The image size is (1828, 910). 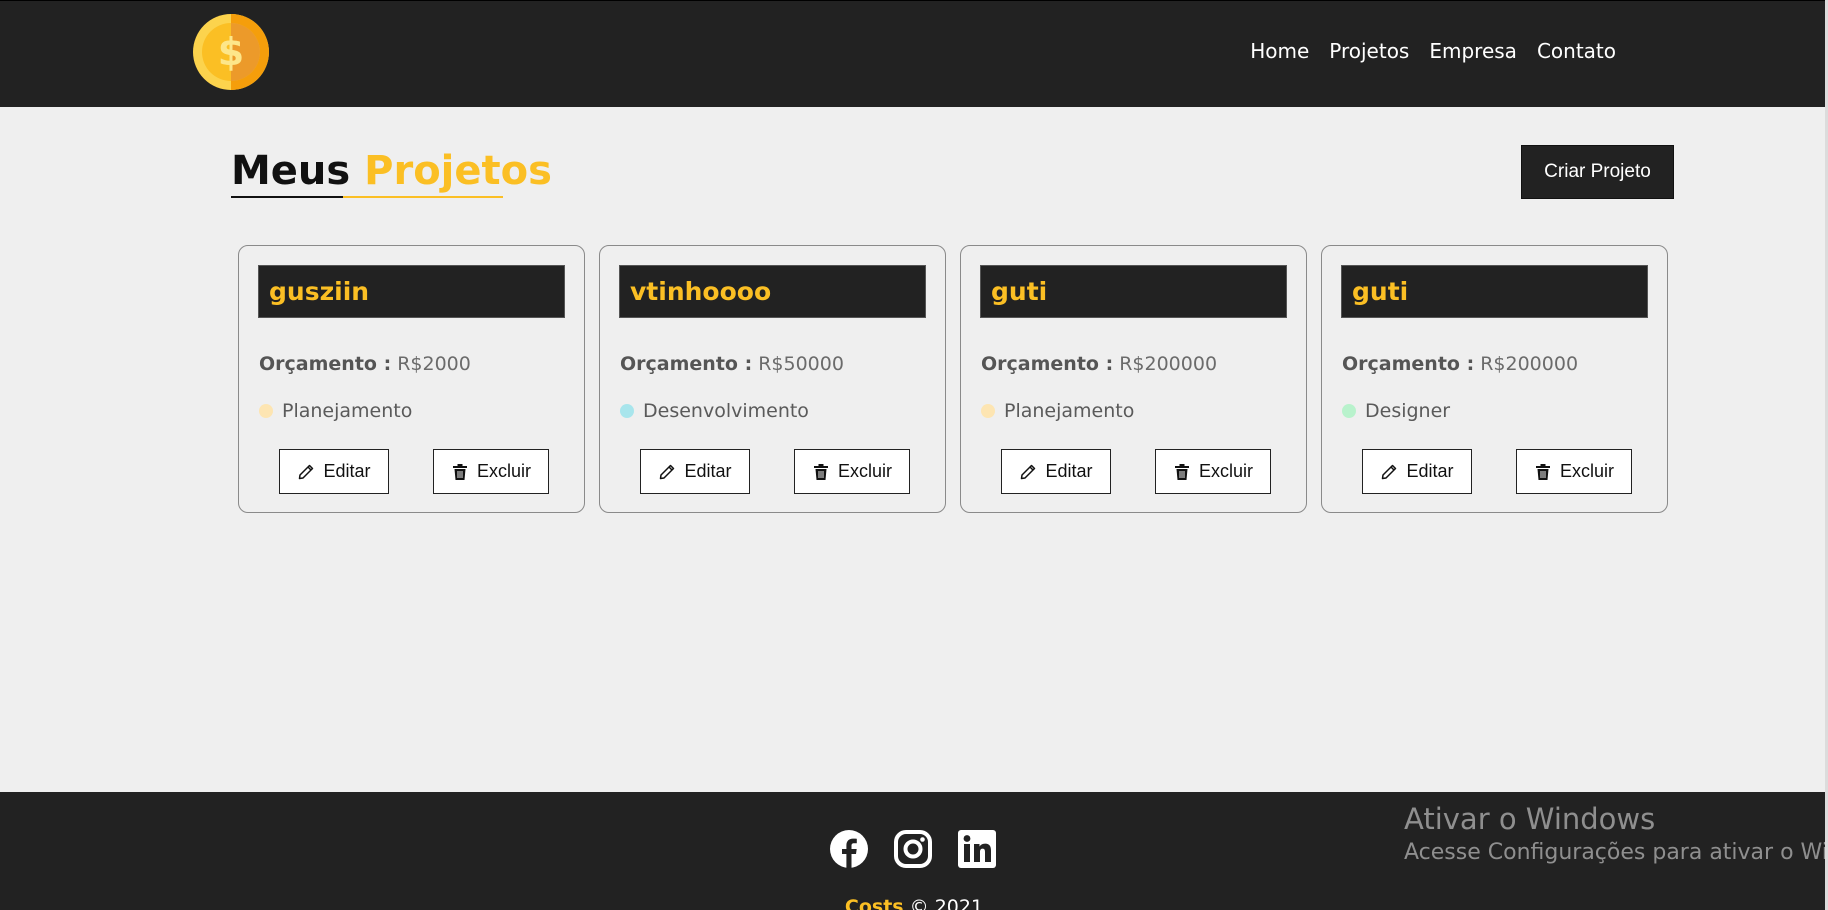 What do you see at coordinates (411, 291) in the screenshot?
I see `project-name: gusziin` at bounding box center [411, 291].